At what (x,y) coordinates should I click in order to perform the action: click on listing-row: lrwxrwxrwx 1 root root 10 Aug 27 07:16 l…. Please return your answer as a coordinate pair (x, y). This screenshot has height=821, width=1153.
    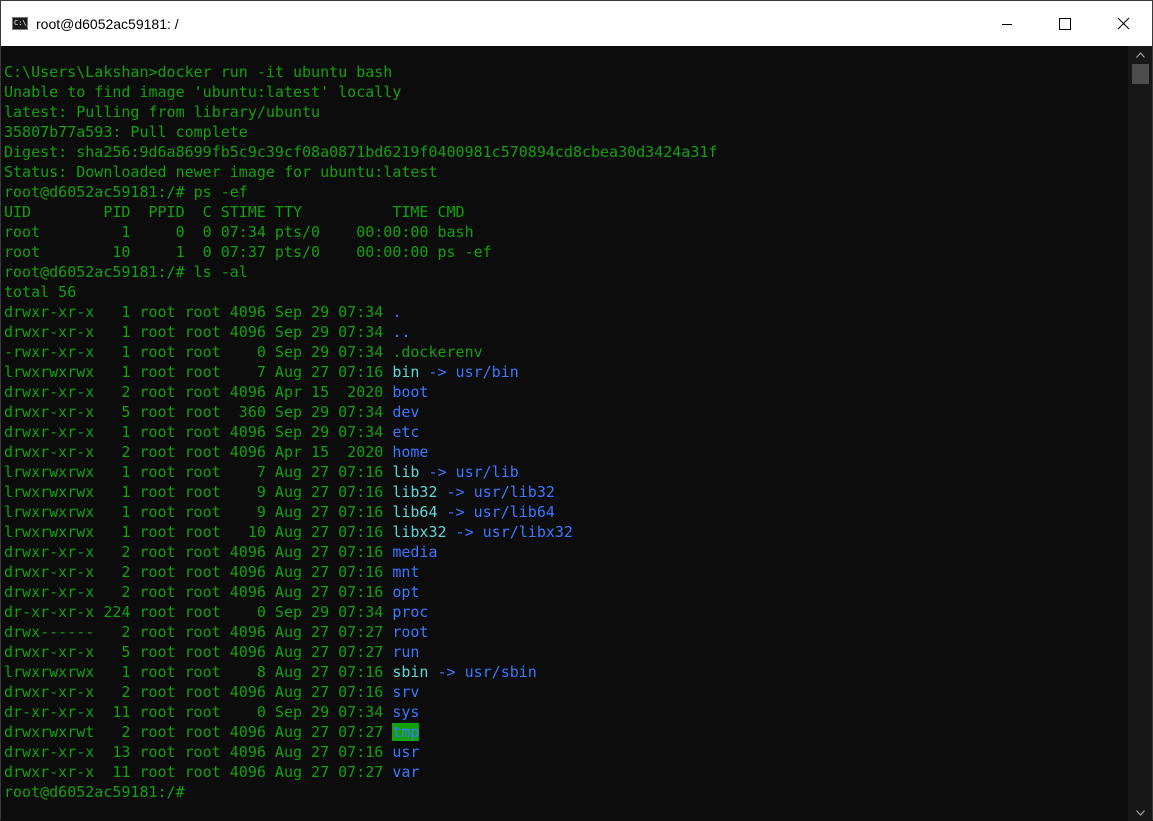
    Looking at the image, I should click on (288, 532).